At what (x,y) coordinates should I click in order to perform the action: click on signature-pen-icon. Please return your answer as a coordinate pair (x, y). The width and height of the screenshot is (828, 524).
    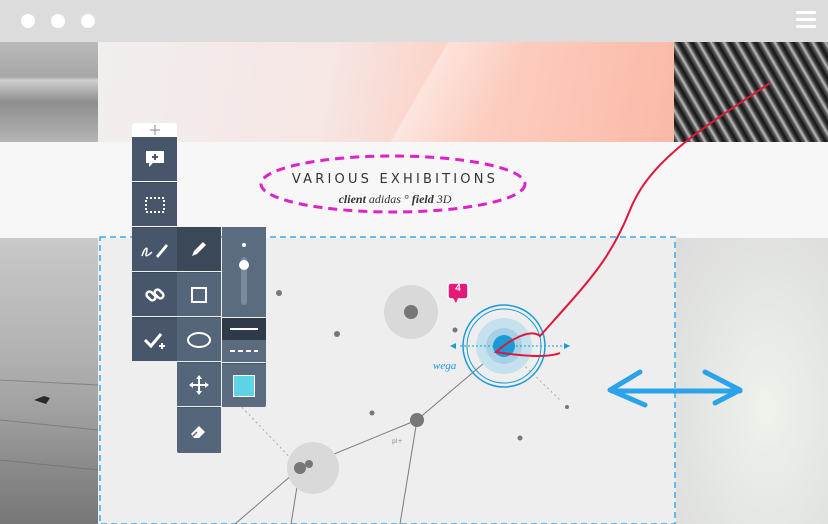
    Looking at the image, I should click on (154, 250).